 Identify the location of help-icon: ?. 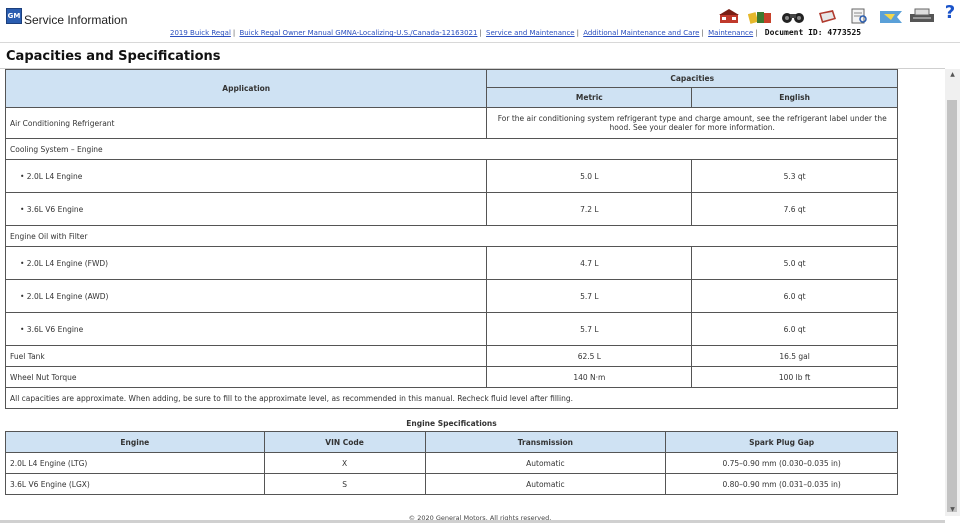
(950, 12).